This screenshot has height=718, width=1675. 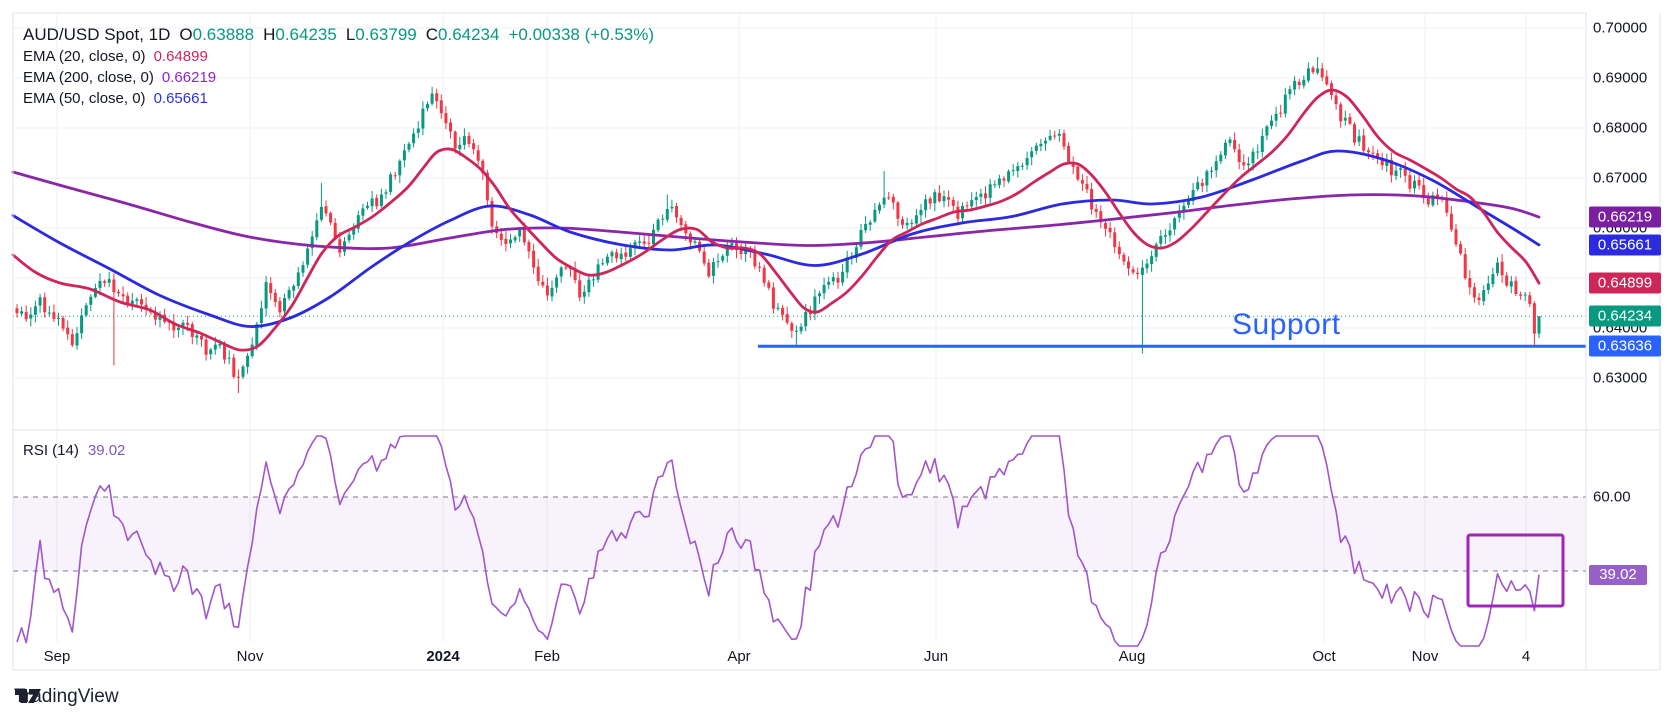 I want to click on rsi-level-label: 60.00, so click(x=1612, y=497).